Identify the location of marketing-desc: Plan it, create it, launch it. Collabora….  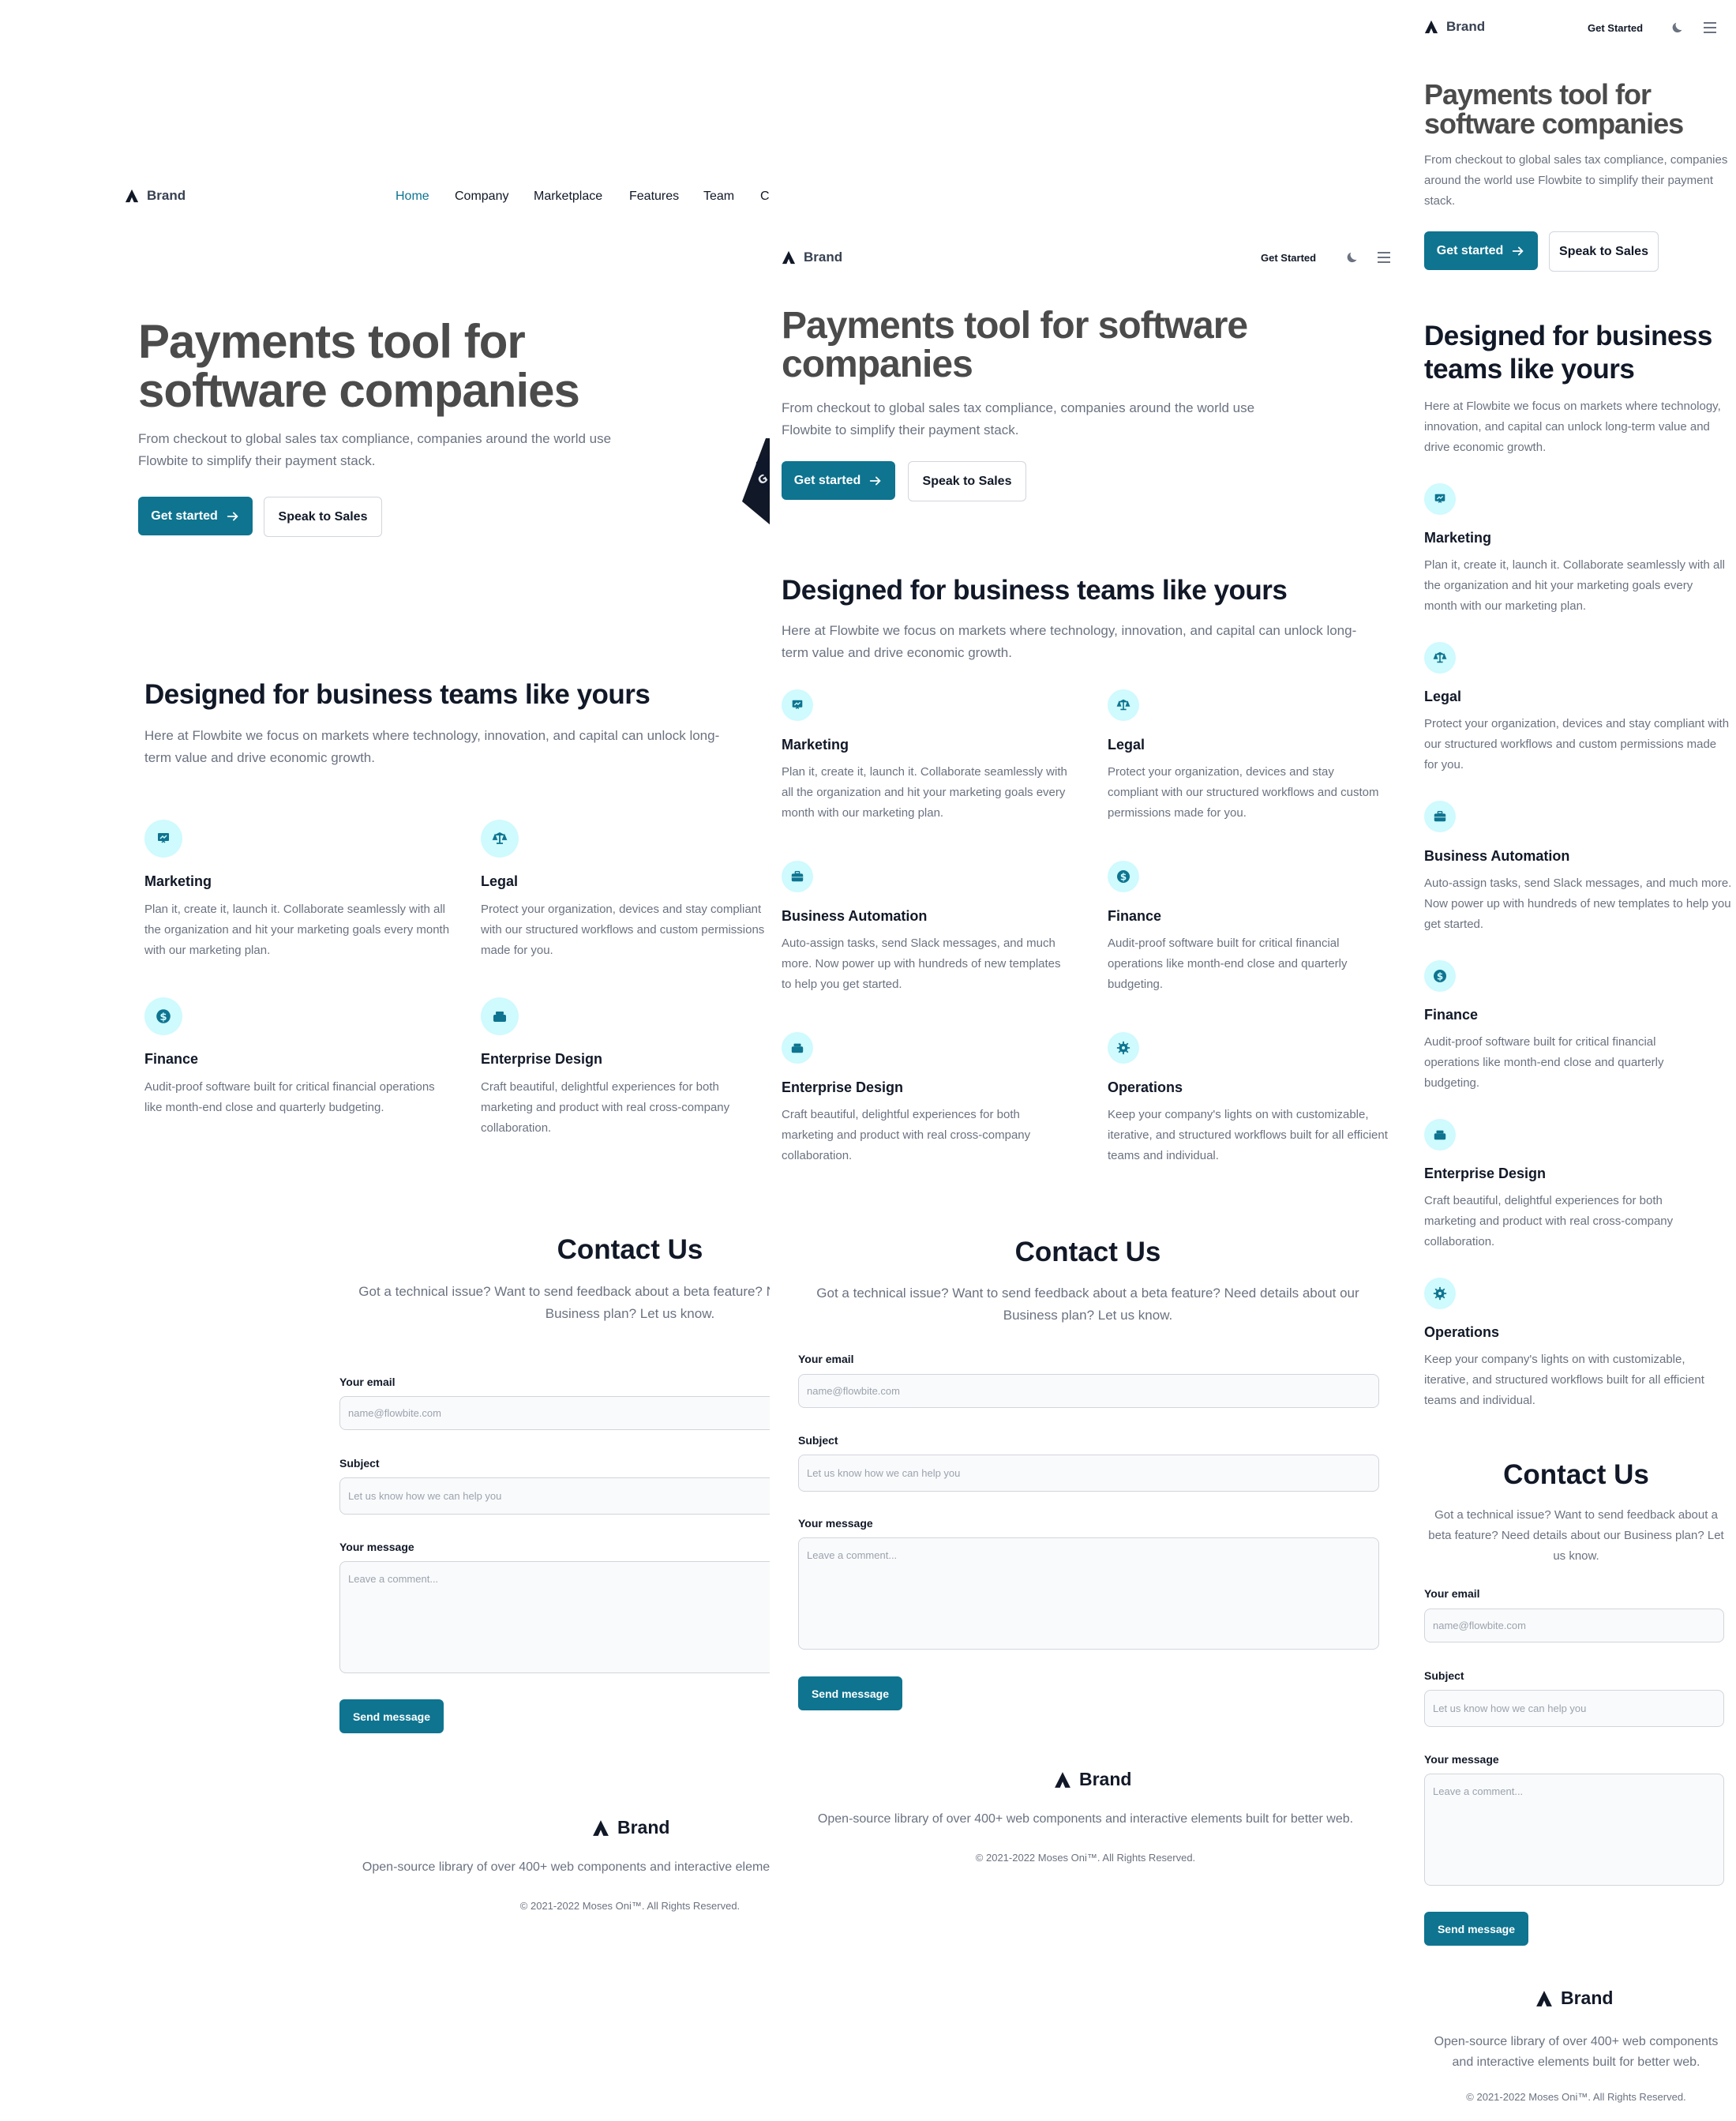
(297, 930).